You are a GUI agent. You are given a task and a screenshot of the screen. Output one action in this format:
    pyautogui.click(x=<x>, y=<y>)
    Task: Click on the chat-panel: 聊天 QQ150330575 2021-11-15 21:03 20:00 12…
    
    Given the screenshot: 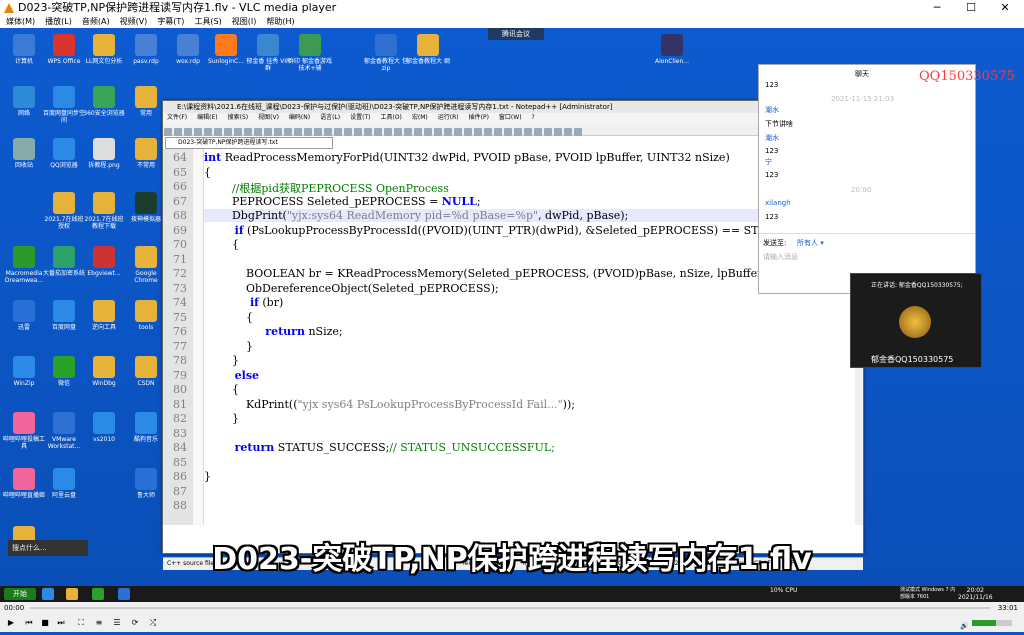 What is the action you would take?
    pyautogui.click(x=886, y=179)
    